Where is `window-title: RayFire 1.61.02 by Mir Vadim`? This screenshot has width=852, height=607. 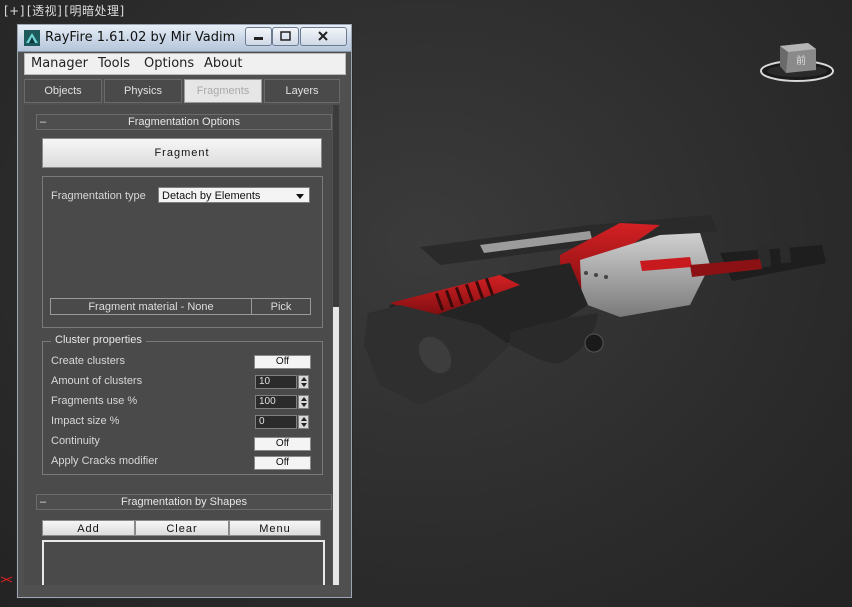 window-title: RayFire 1.61.02 by Mir Vadim is located at coordinates (140, 37).